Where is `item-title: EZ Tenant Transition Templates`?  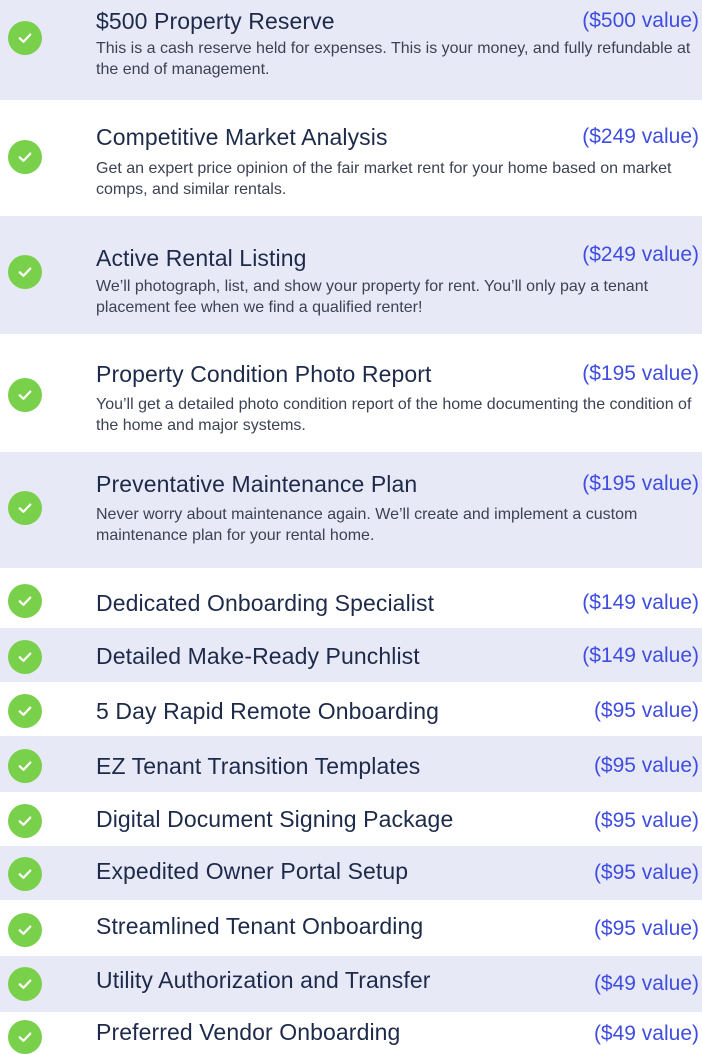 item-title: EZ Tenant Transition Templates is located at coordinates (258, 766).